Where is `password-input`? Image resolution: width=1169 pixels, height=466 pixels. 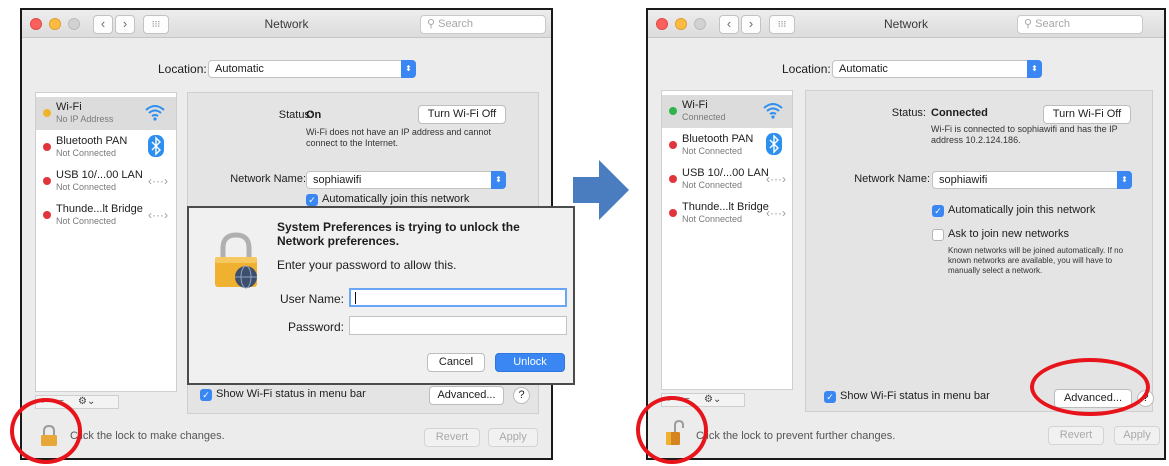 password-input is located at coordinates (458, 325).